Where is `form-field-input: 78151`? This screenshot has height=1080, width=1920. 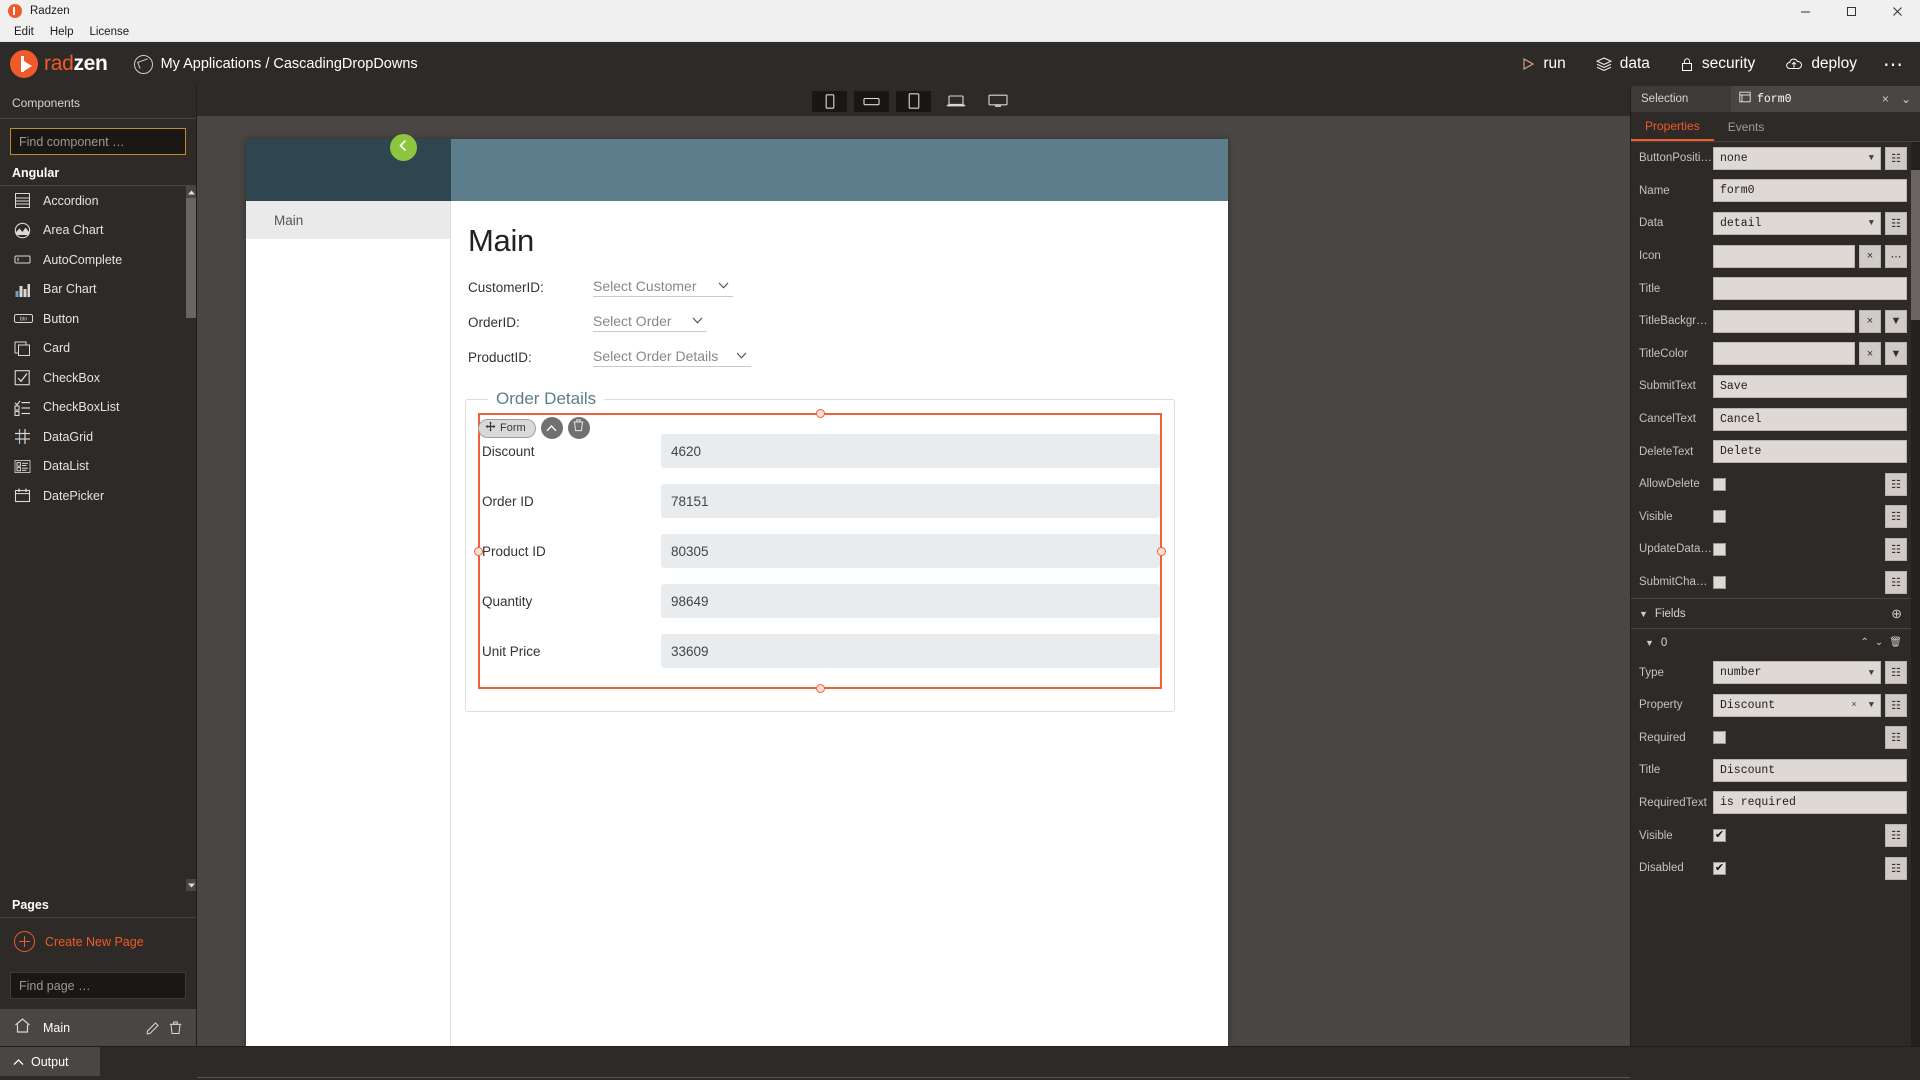
form-field-input: 78151 is located at coordinates (910, 501).